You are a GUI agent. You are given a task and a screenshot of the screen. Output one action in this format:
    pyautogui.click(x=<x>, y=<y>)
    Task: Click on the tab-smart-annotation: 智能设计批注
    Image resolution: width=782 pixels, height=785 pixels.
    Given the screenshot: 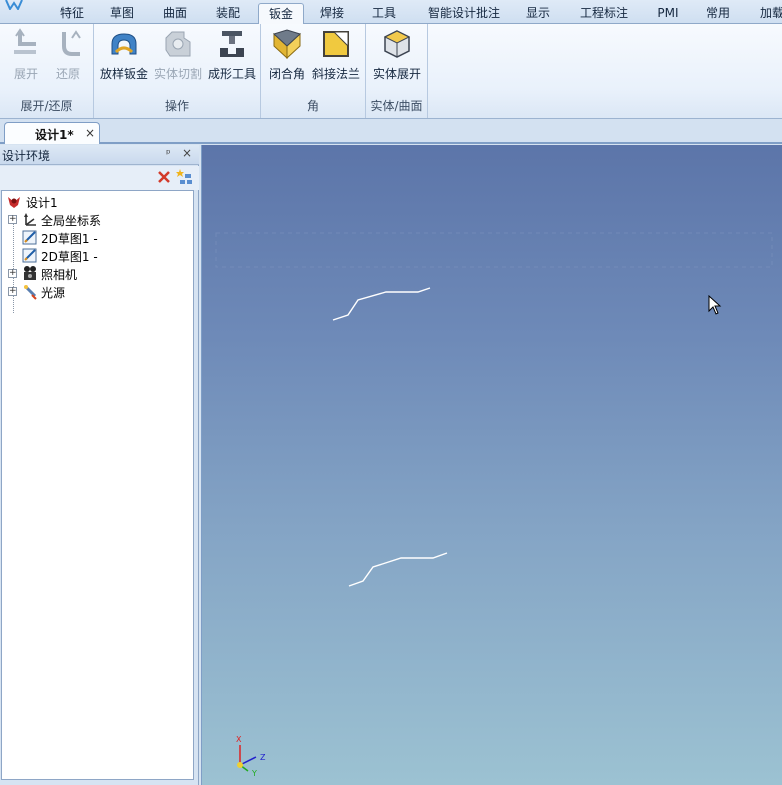 What is the action you would take?
    pyautogui.click(x=464, y=14)
    